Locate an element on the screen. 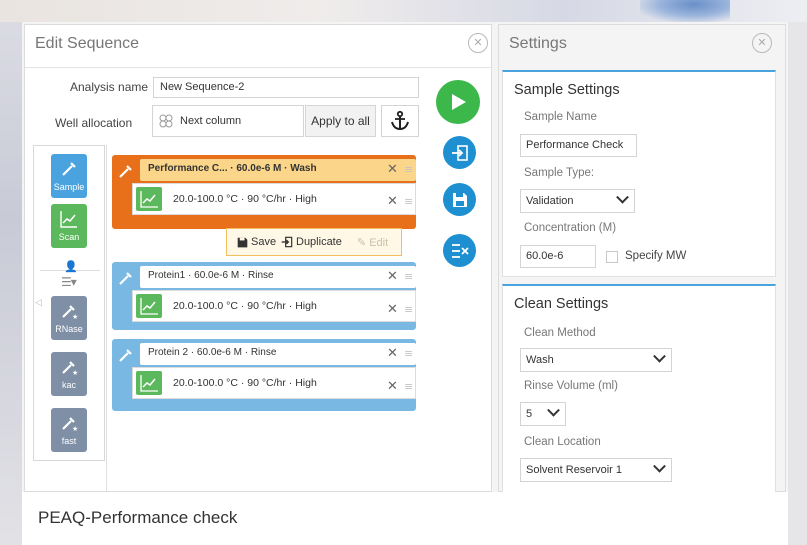  import-button is located at coordinates (459, 152).